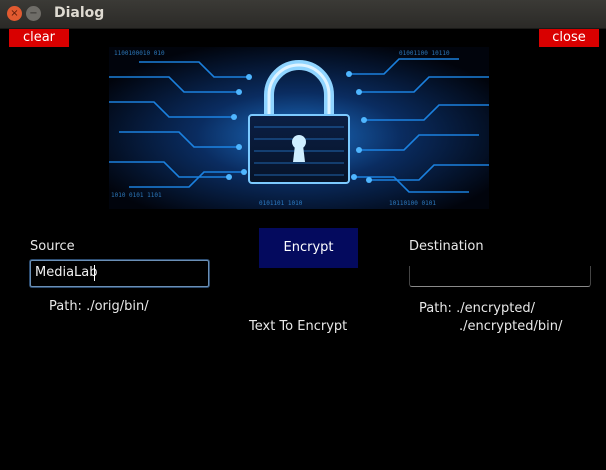  I want to click on source-input: MediaLab, so click(119, 273).